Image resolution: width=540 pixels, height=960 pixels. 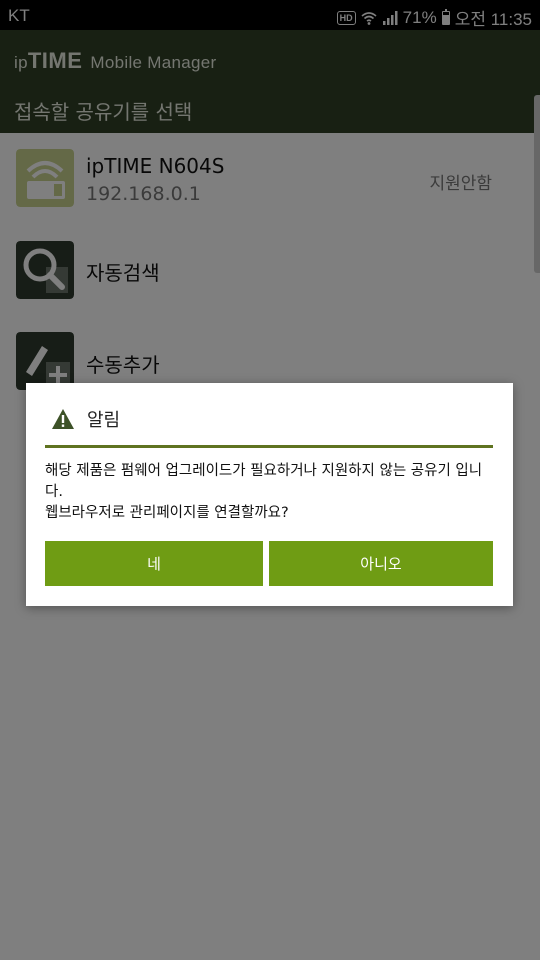 What do you see at coordinates (104, 420) in the screenshot?
I see `dialog-title: 알림` at bounding box center [104, 420].